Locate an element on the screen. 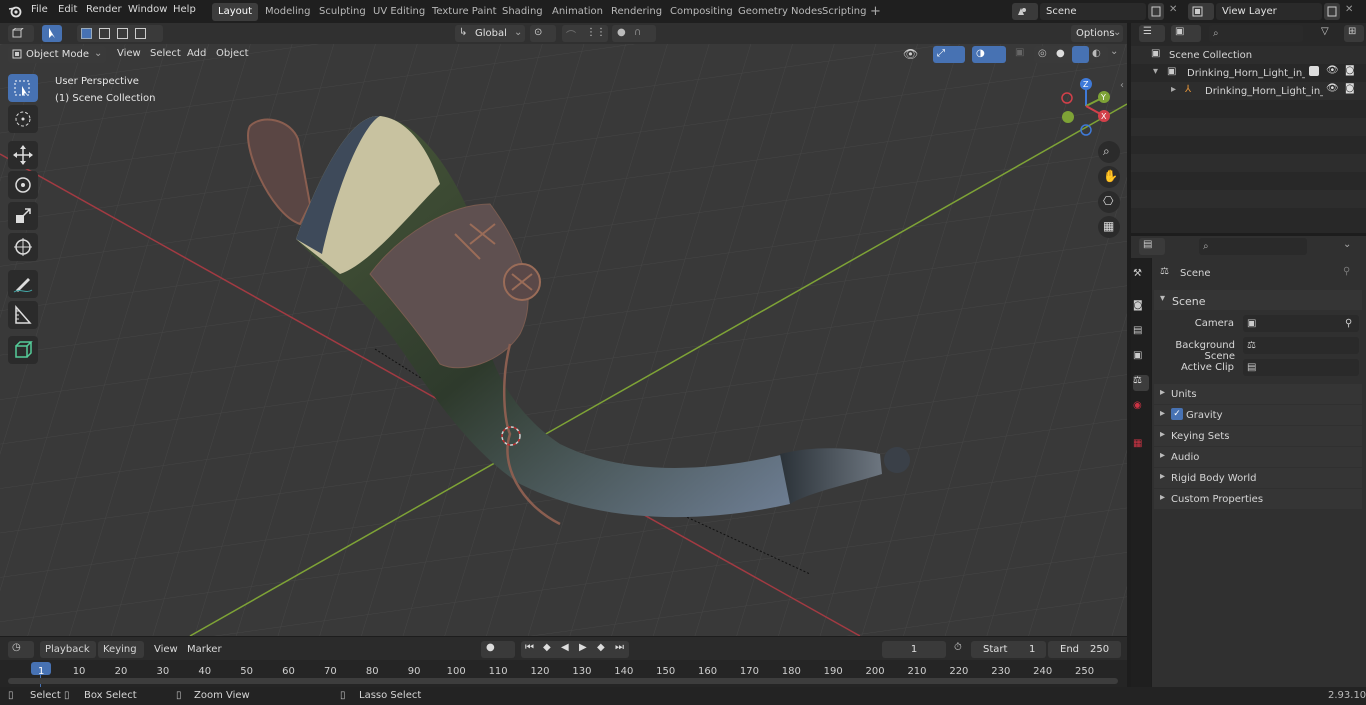  cursor-tool is located at coordinates (23, 119).